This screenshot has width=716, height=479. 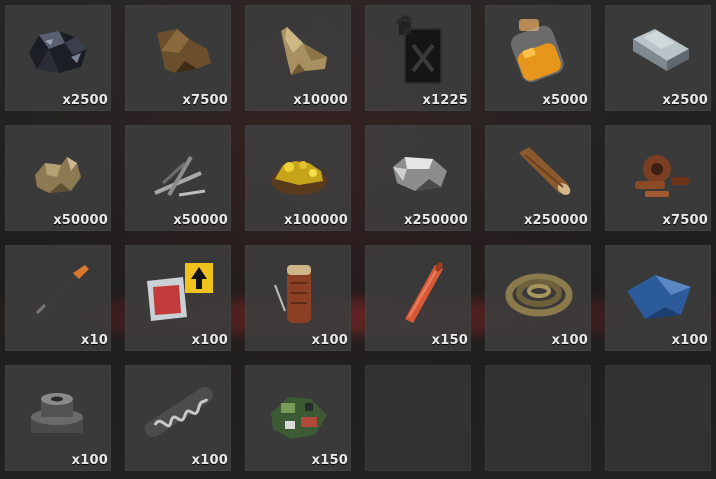 I want to click on leather-icon, so click(x=184, y=51).